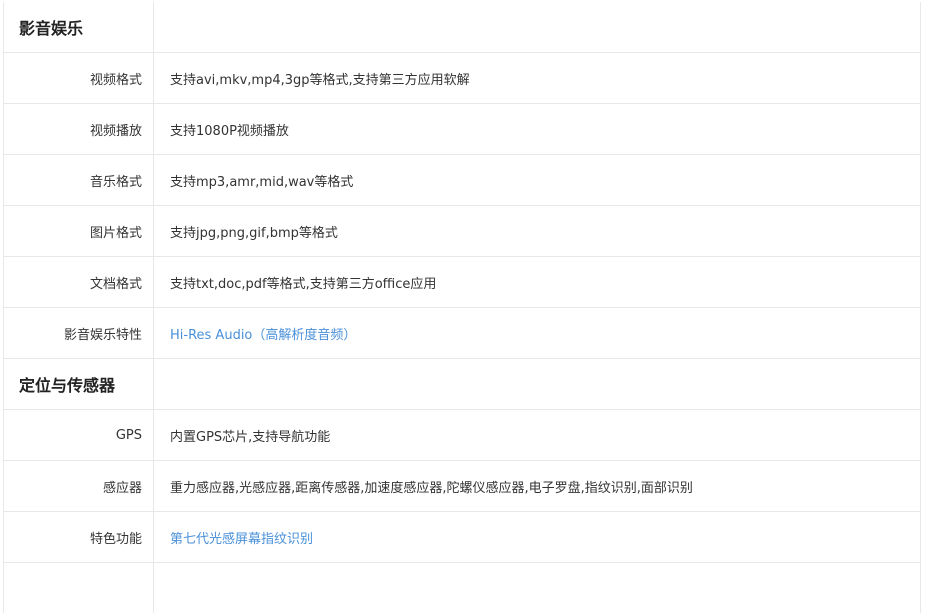 The width and height of the screenshot is (927, 613). I want to click on spec-row-special-features: 特色功能 第七代光感屏幕指纹识别, so click(462, 536).